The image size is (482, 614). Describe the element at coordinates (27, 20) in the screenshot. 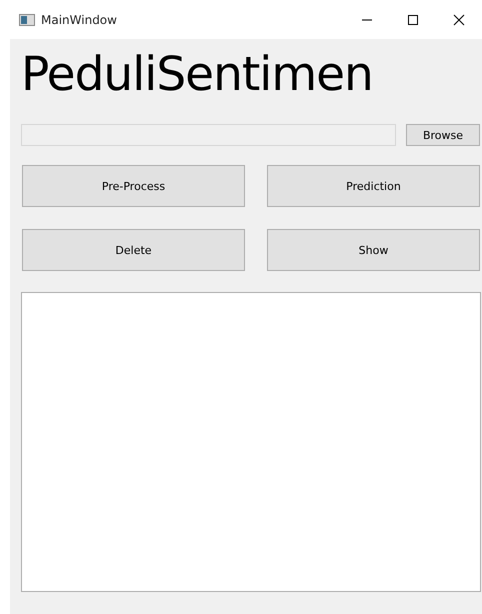

I see `app-icon` at that location.